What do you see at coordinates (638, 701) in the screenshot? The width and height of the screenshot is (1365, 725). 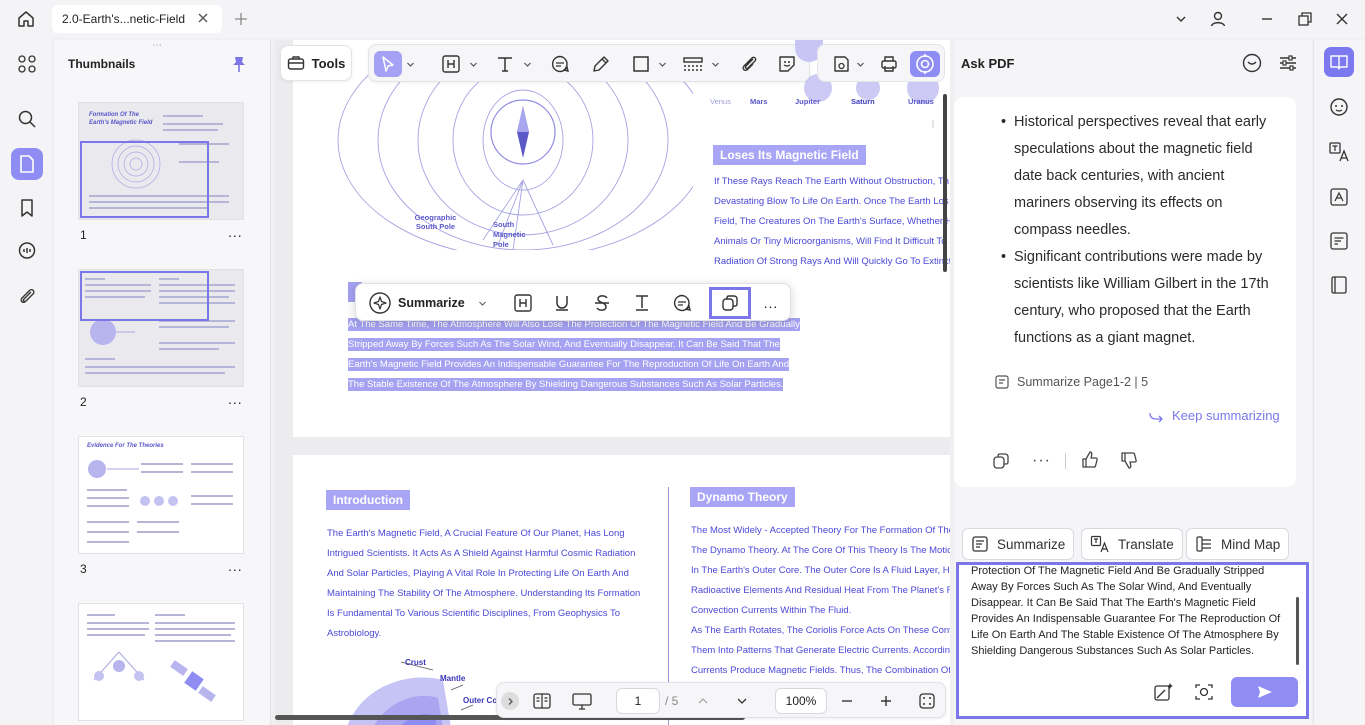 I see `page-number-input: 1` at bounding box center [638, 701].